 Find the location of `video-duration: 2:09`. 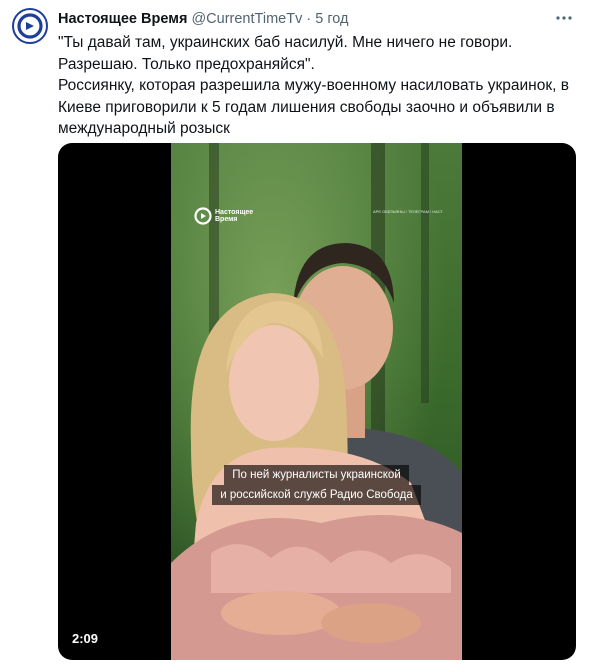

video-duration: 2:09 is located at coordinates (85, 638).